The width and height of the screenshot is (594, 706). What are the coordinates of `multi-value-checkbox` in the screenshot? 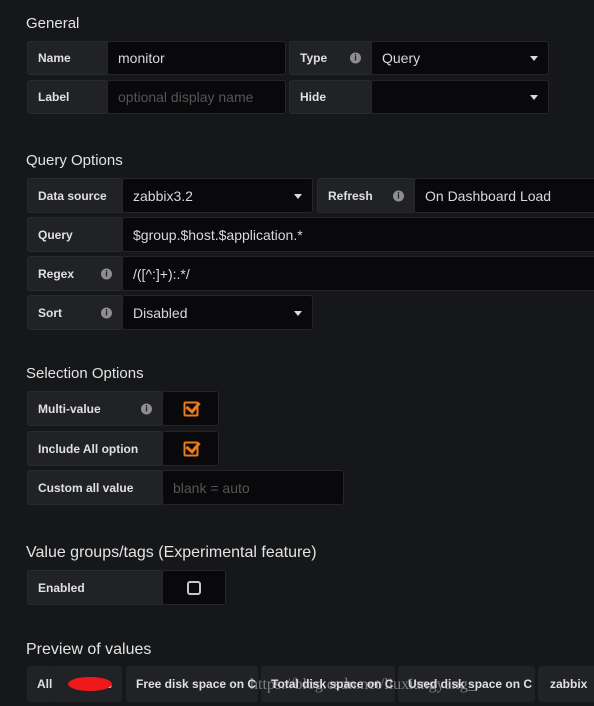 It's located at (190, 408).